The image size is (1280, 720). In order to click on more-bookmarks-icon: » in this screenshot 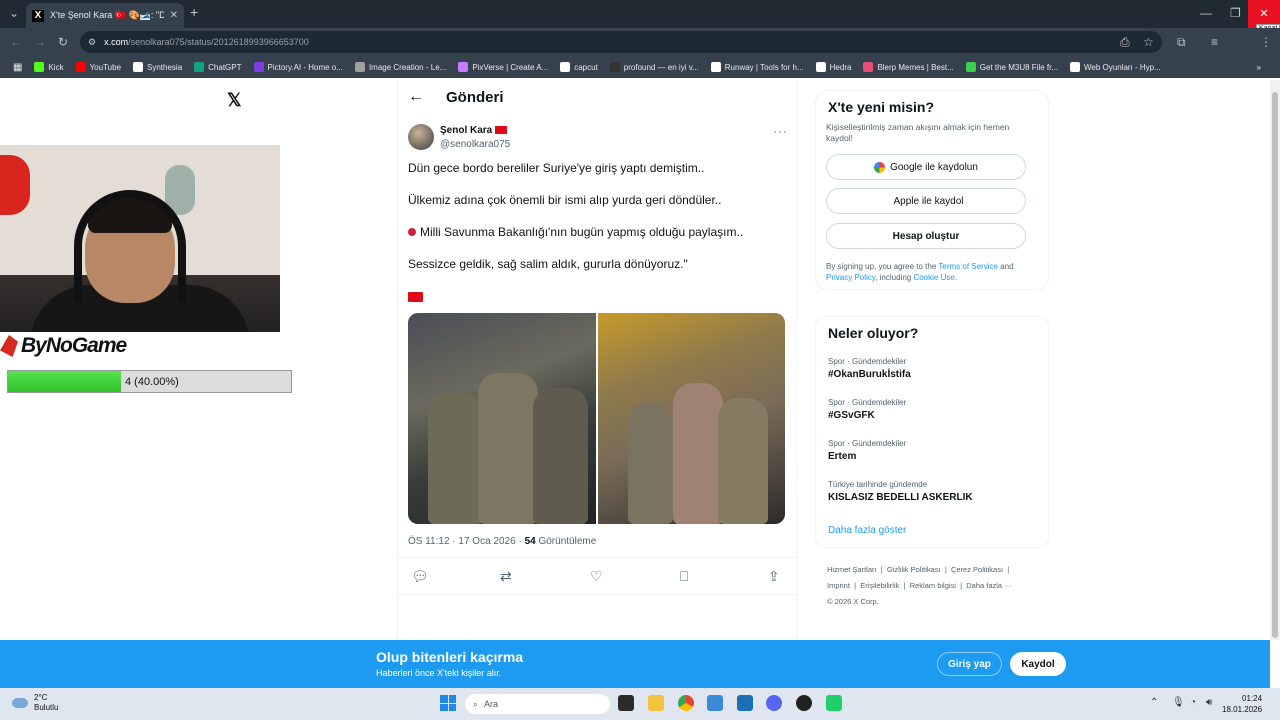, I will do `click(1259, 67)`.